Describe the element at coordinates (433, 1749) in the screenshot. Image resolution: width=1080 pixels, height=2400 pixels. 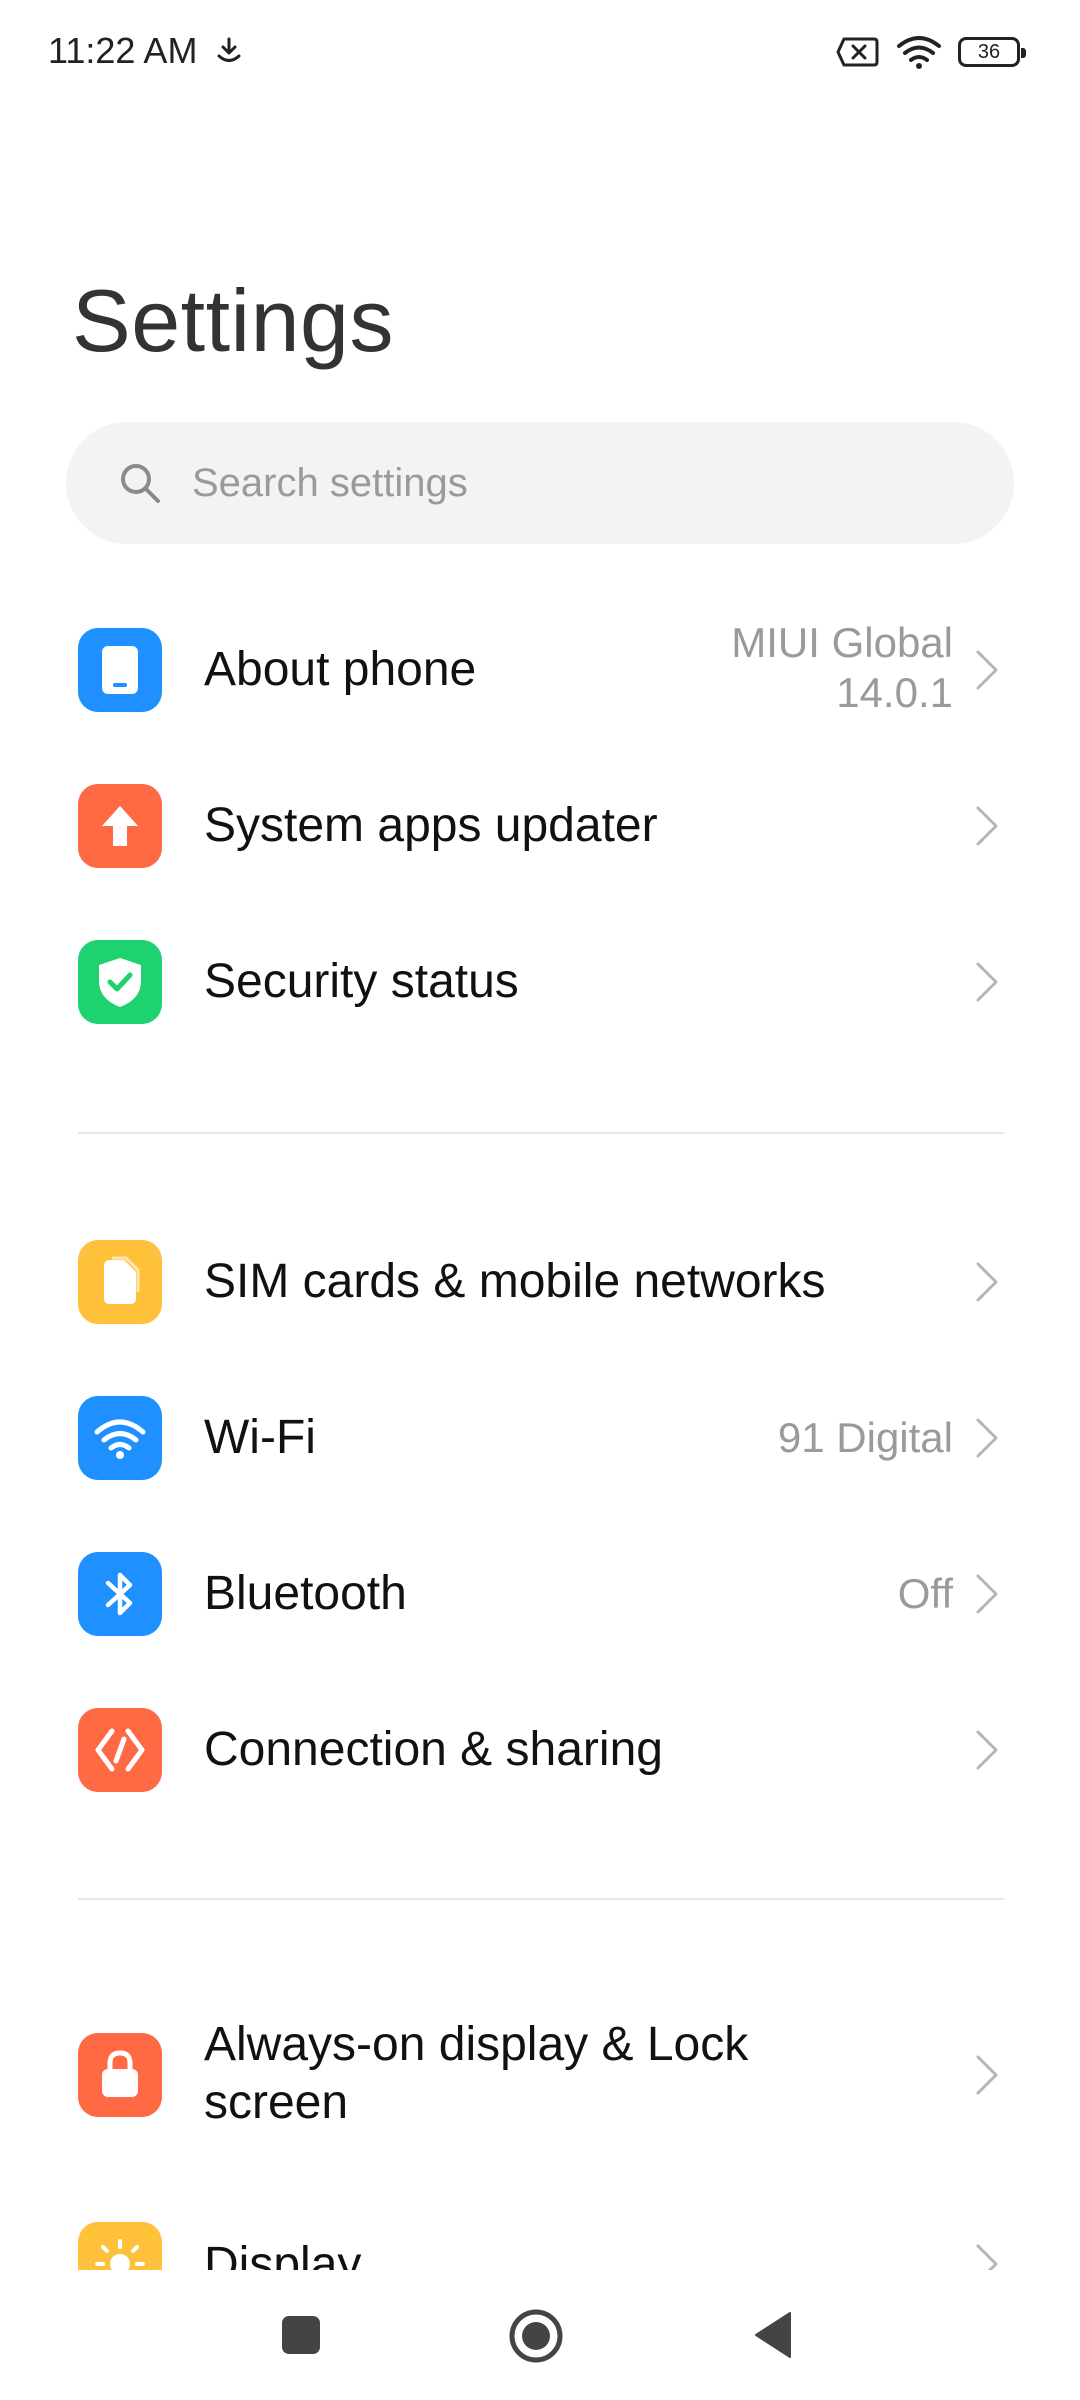
I see `connection-sharing-label: Connection & sharing` at that location.